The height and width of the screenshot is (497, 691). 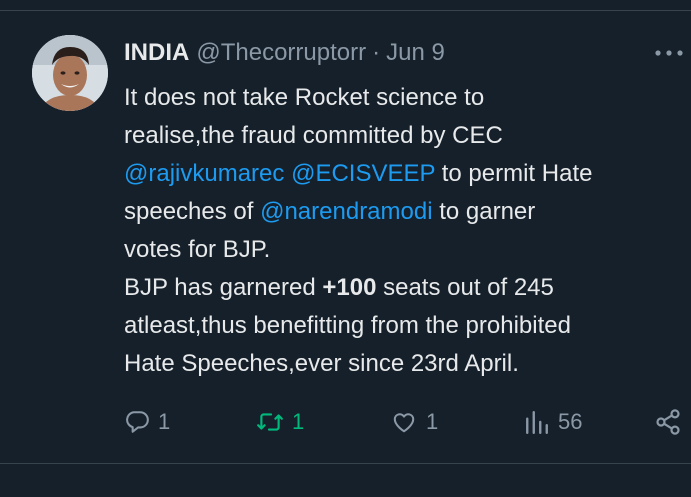 I want to click on tweet-date: Jun 9, so click(x=415, y=53).